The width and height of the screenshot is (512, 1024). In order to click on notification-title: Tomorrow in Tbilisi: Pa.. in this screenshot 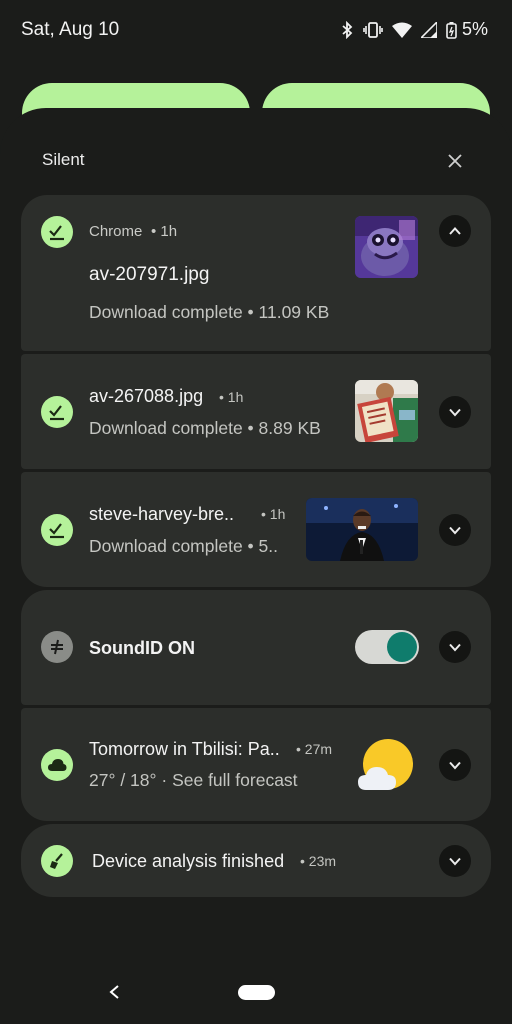, I will do `click(184, 749)`.